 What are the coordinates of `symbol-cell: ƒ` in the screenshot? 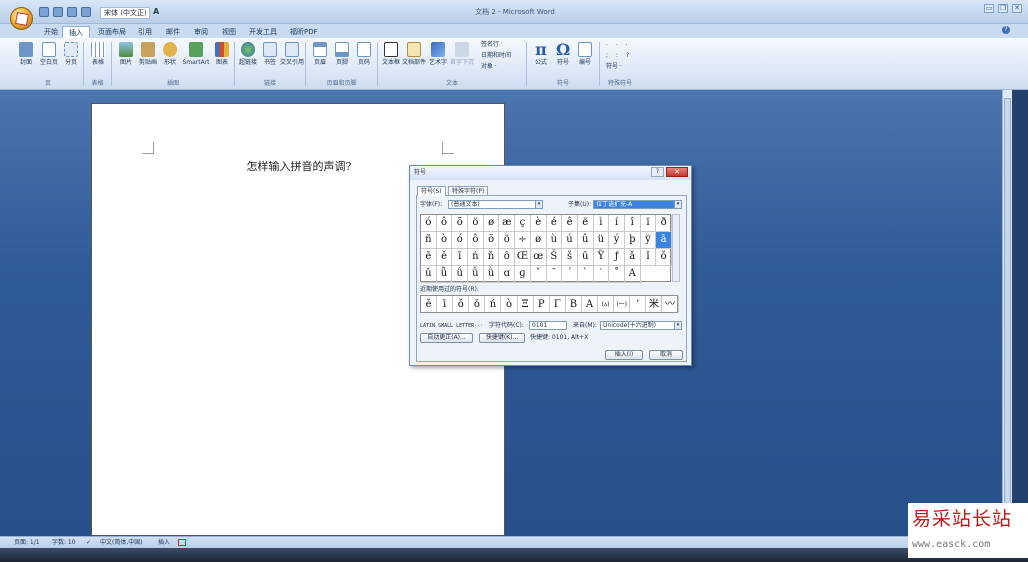 It's located at (617, 257).